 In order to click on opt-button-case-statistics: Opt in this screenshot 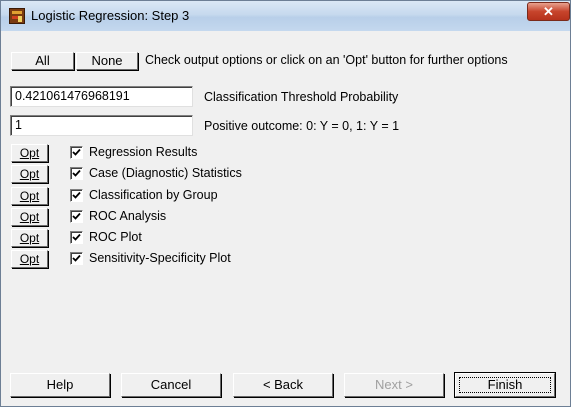, I will do `click(29, 174)`.